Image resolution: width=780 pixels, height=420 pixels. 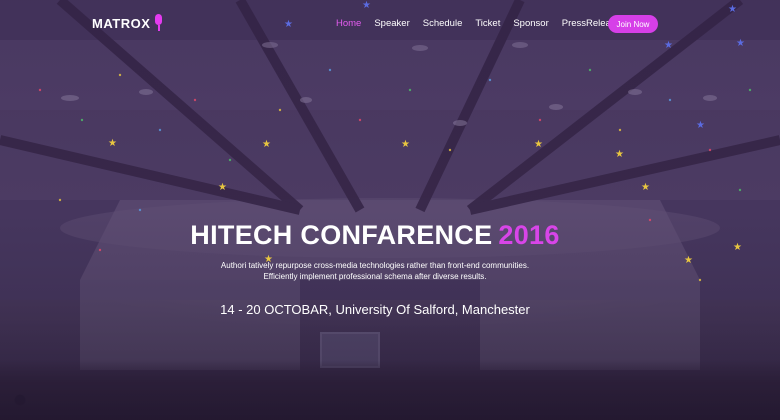 I want to click on logo: MATROX, so click(x=127, y=23).